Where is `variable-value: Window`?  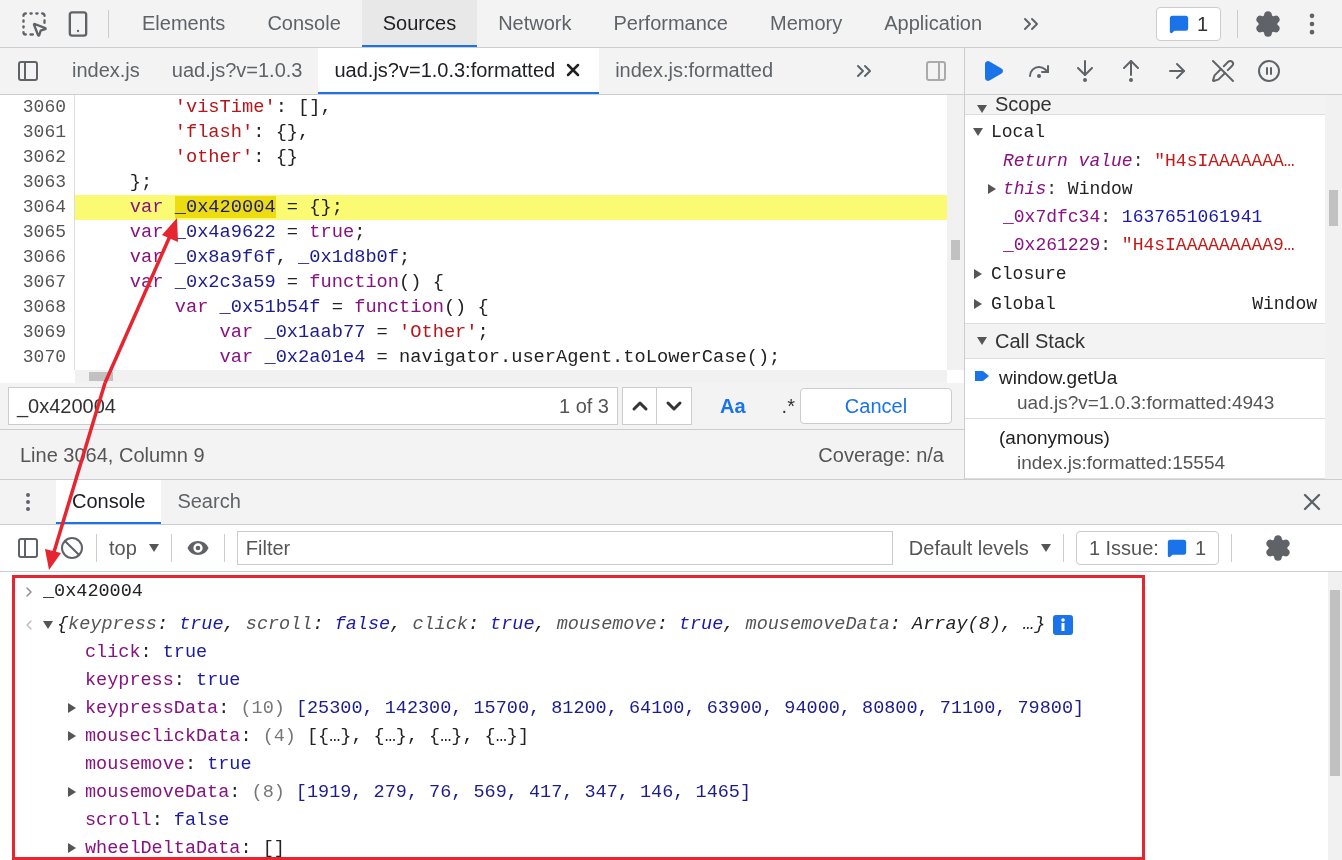
variable-value: Window is located at coordinates (1100, 189).